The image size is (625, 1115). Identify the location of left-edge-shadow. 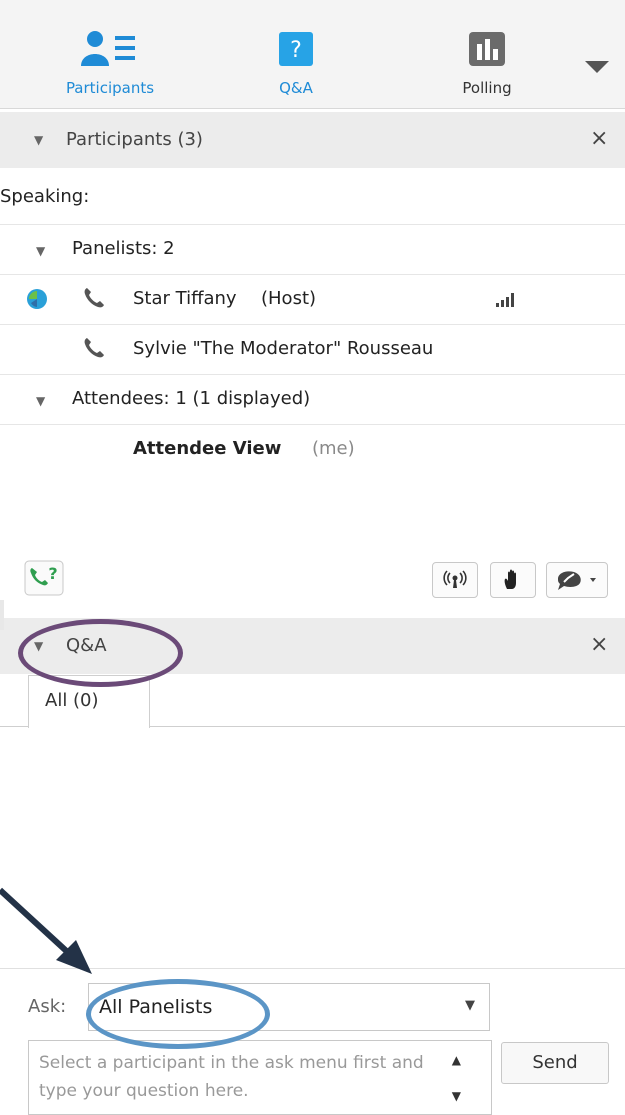
(2, 615).